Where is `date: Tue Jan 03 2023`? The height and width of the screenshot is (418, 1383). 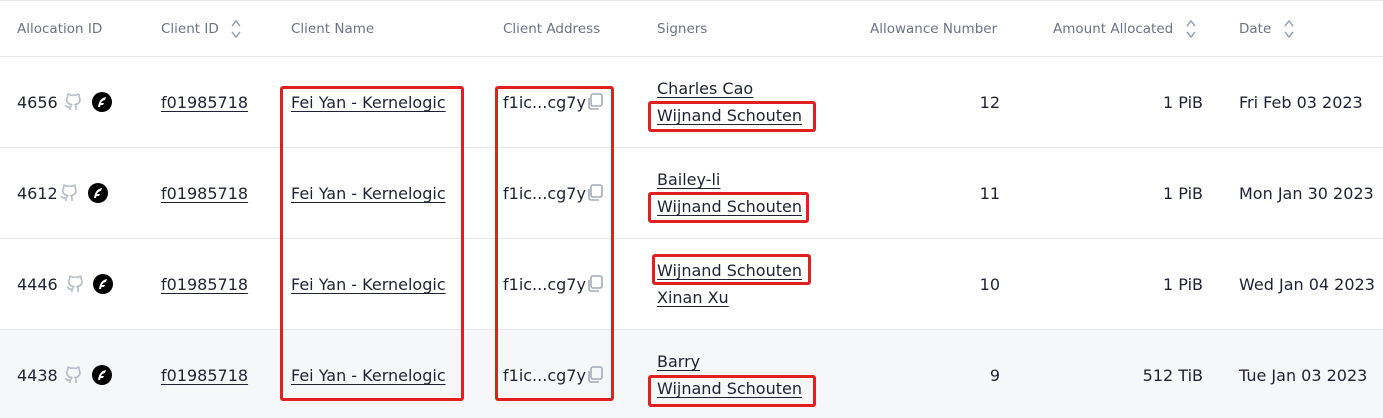
date: Tue Jan 03 2023 is located at coordinates (1303, 375).